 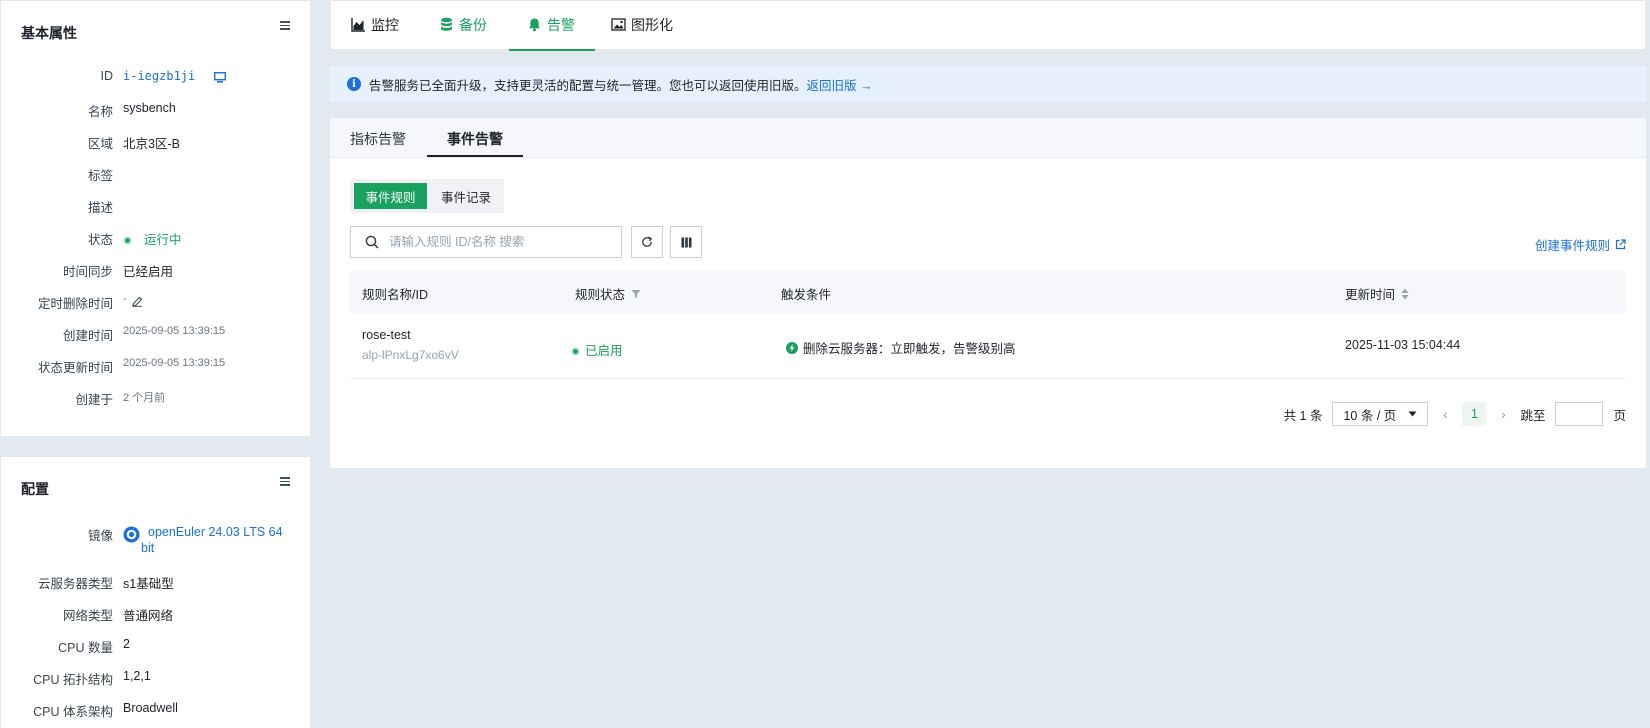 I want to click on prop-value: -, so click(x=125, y=299).